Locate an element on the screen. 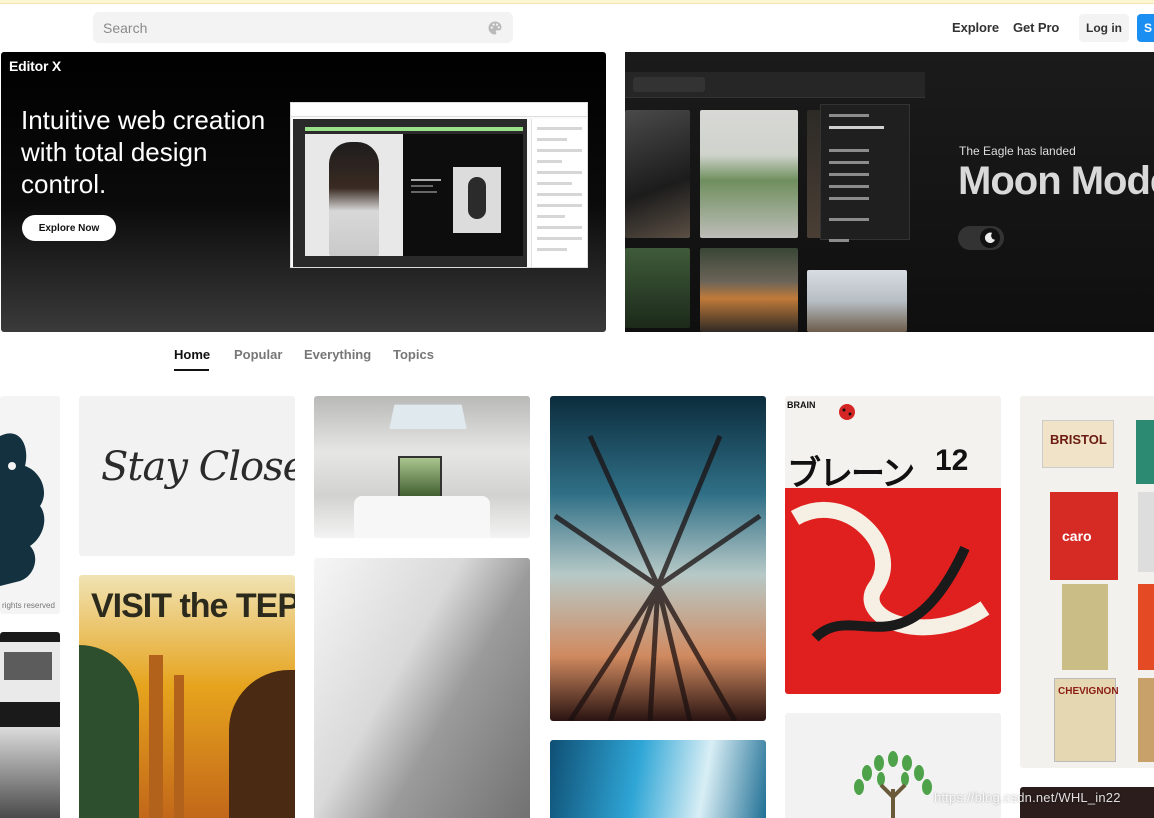  tile-gable-houses is located at coordinates (749, 290).